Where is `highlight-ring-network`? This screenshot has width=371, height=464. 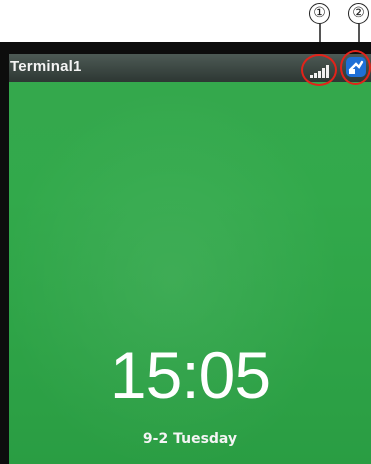
highlight-ring-network is located at coordinates (355, 67).